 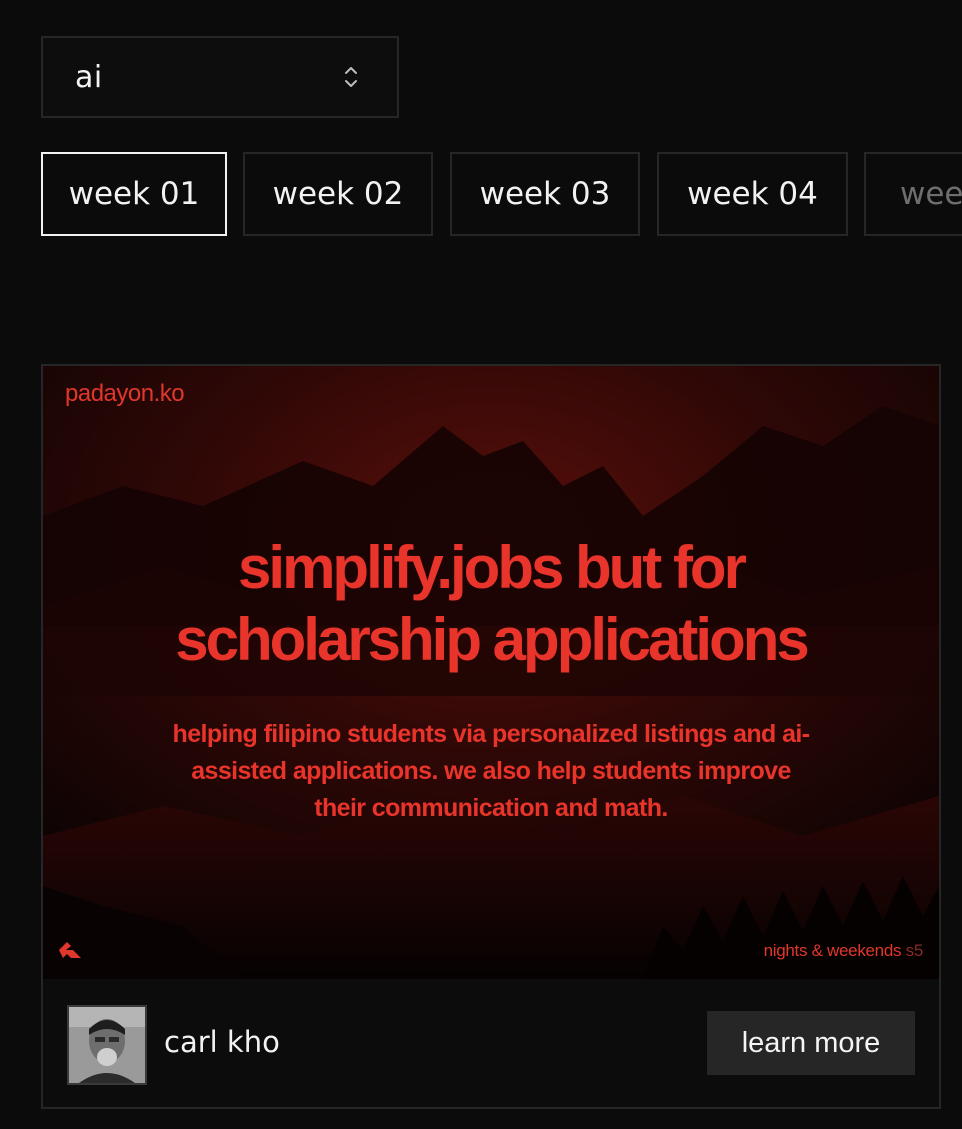 I want to click on tab-week-02: week 02, so click(x=338, y=194).